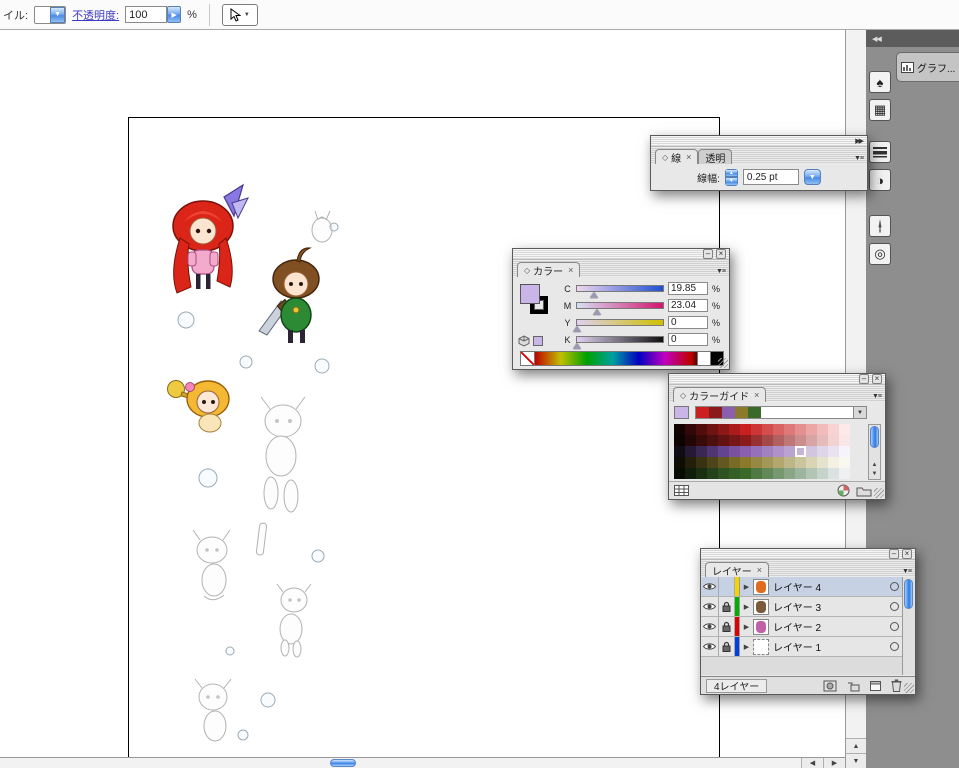  What do you see at coordinates (896, 685) in the screenshot?
I see `delete-layer-button` at bounding box center [896, 685].